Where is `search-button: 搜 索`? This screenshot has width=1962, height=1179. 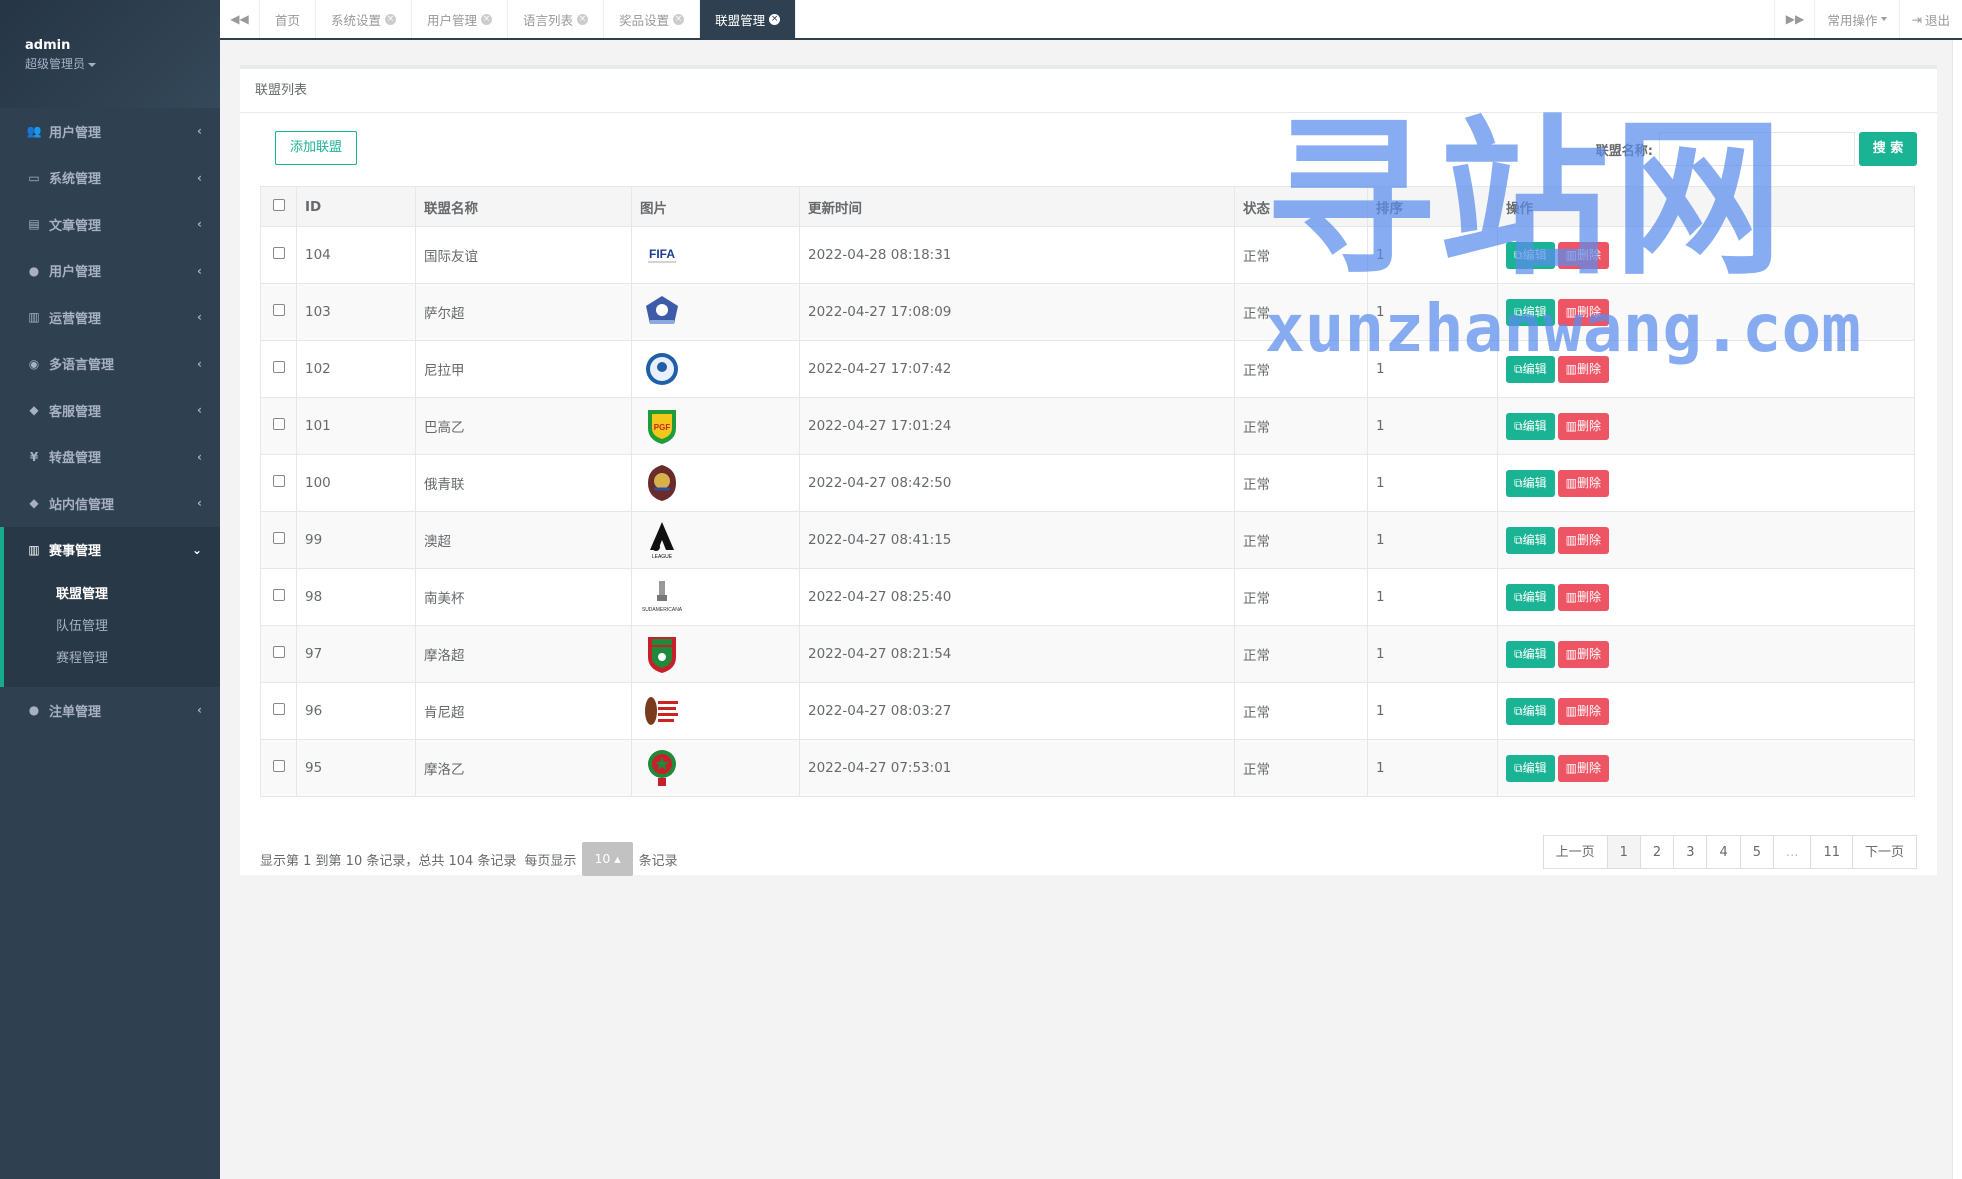 search-button: 搜 索 is located at coordinates (1888, 149).